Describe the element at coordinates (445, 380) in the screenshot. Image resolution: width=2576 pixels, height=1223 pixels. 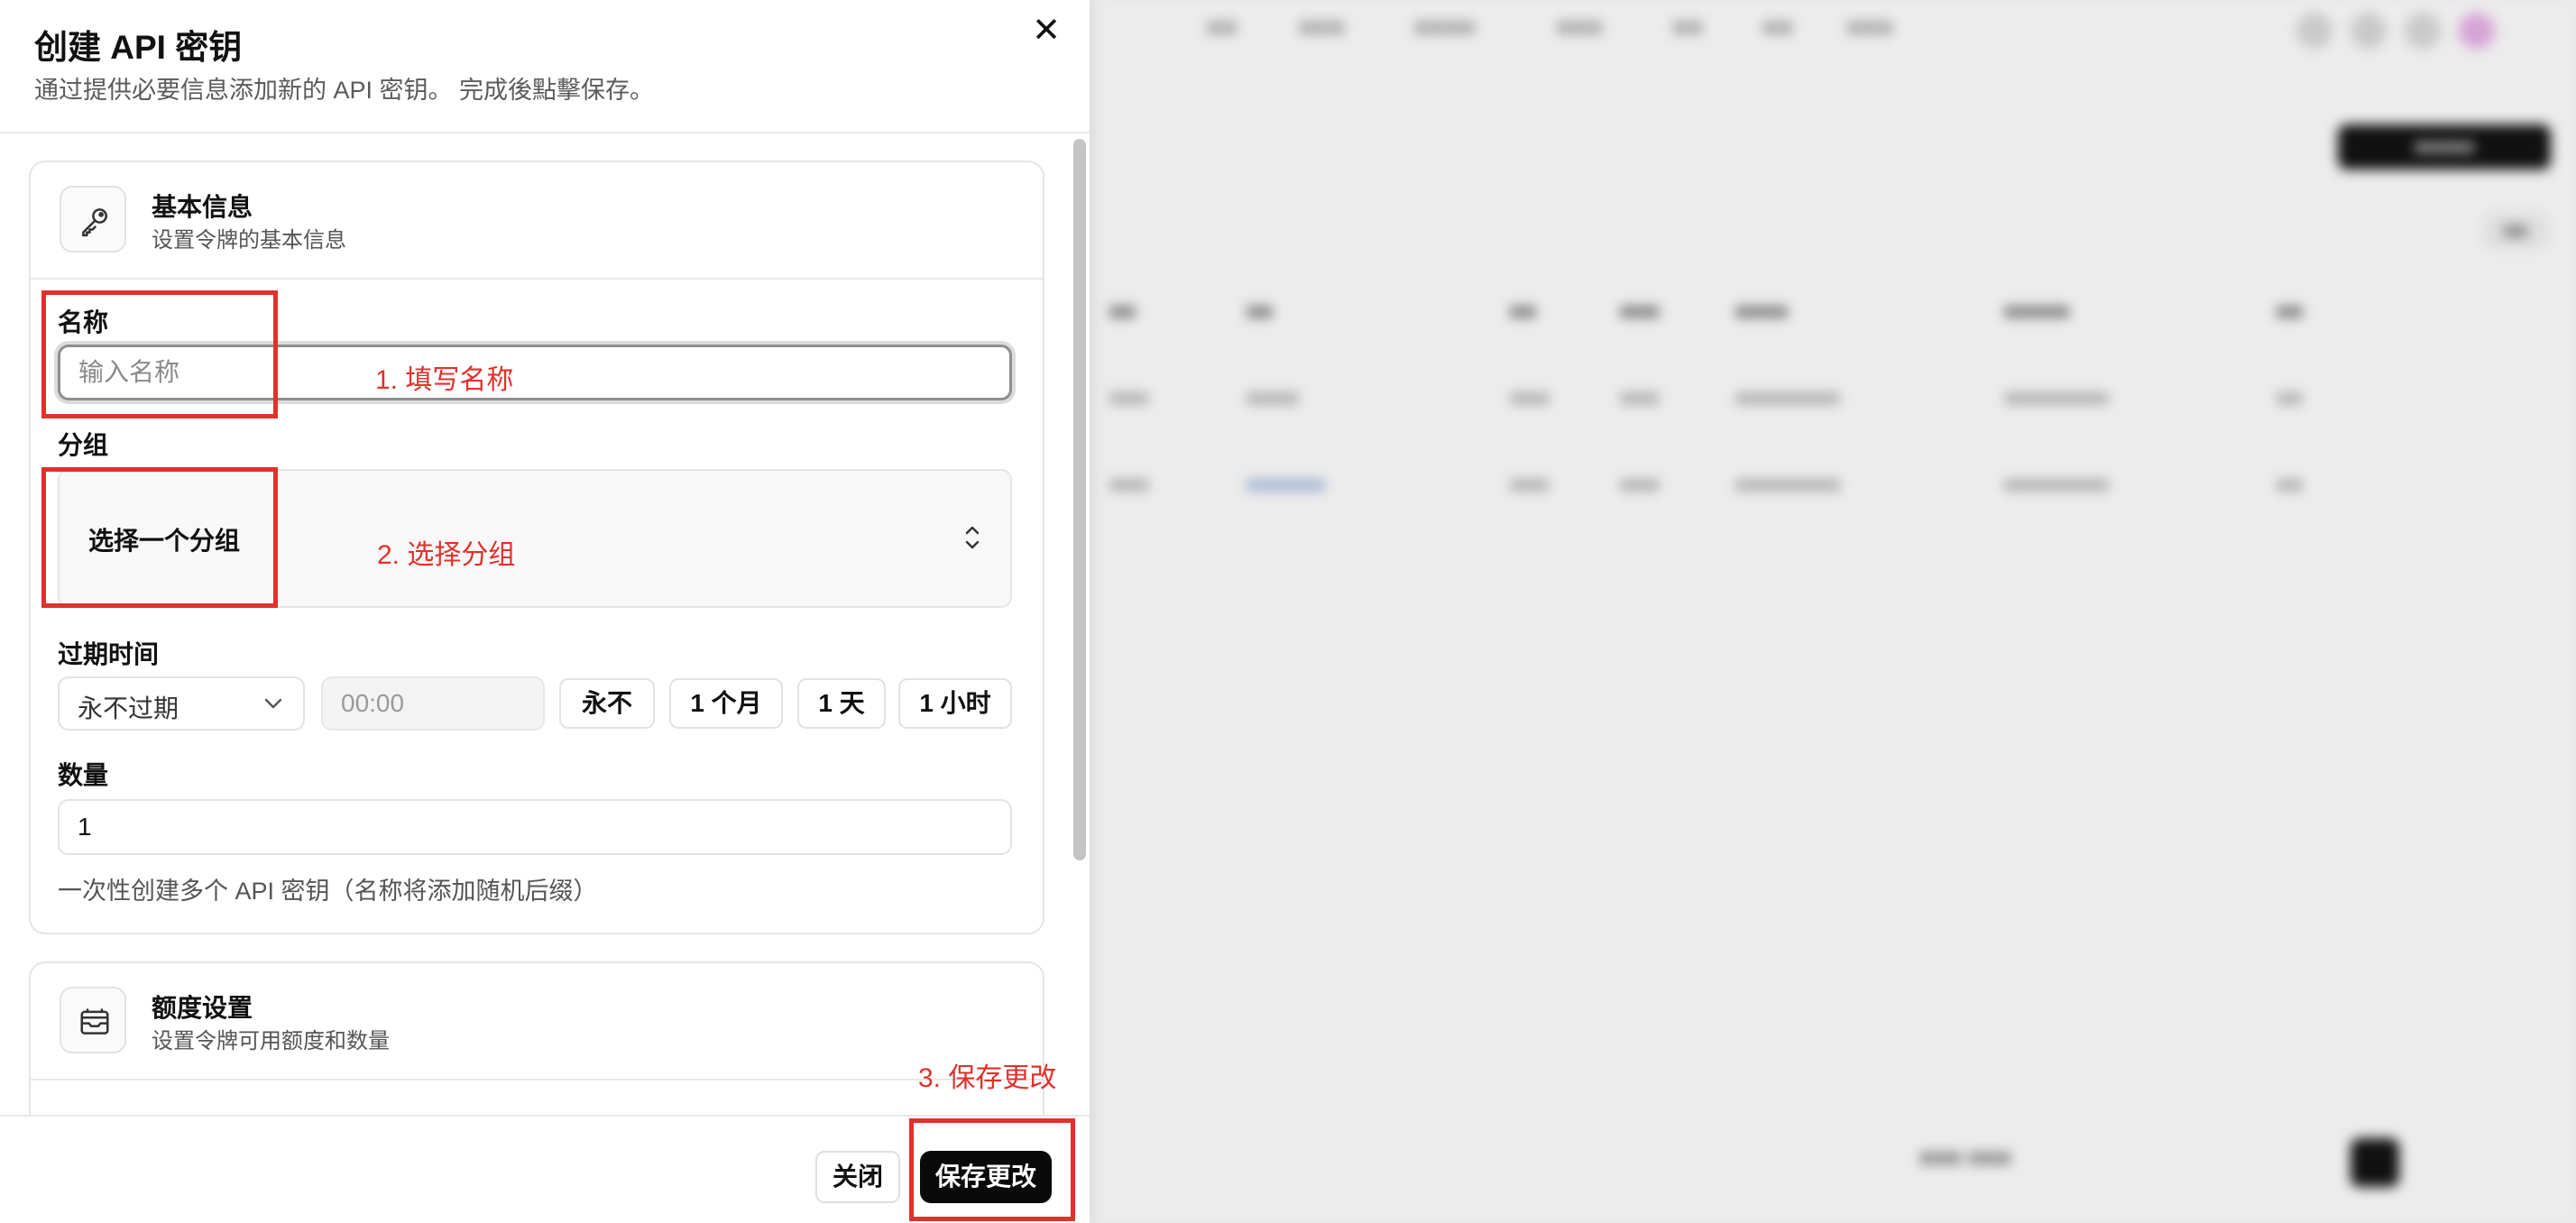
I see `annotation-step1: 1. 填写名称` at that location.